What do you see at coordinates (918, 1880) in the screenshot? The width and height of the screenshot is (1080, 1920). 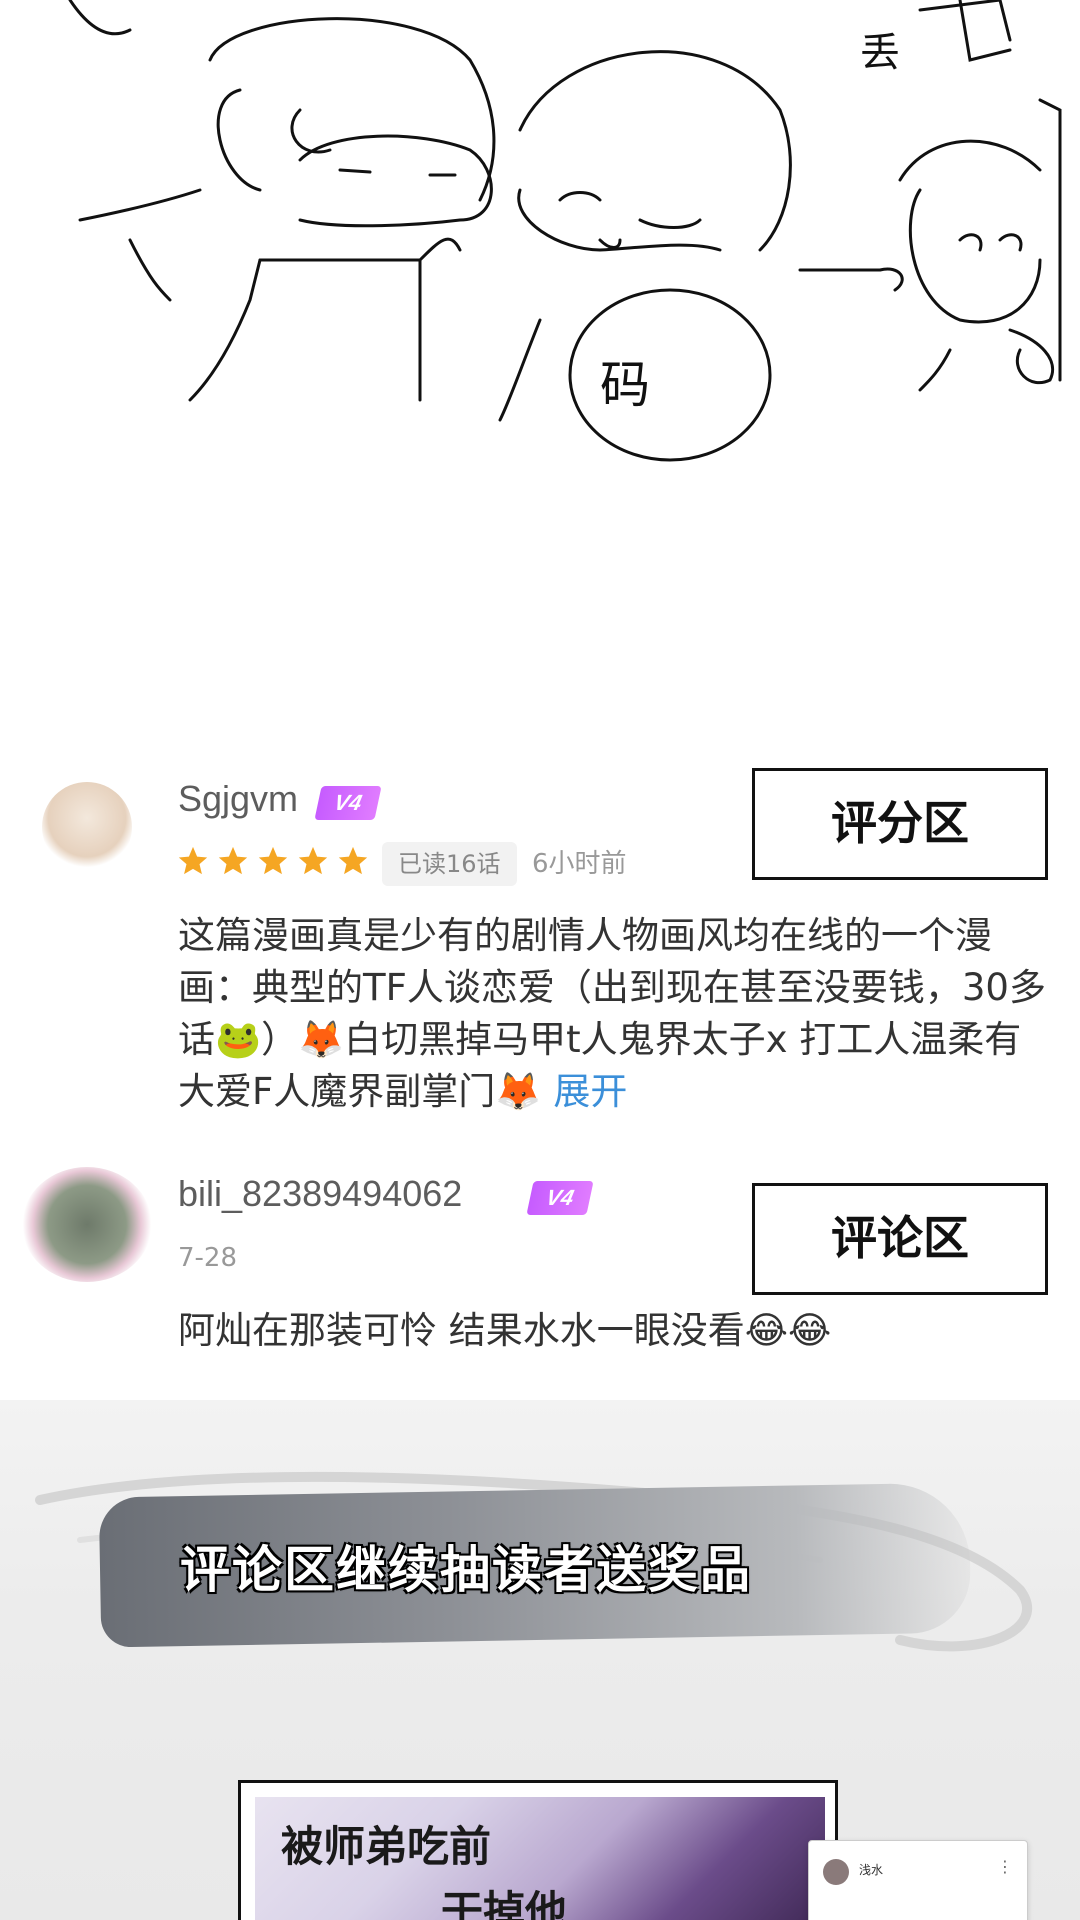 I see `mini-comment-card: 浅水 ⋮` at bounding box center [918, 1880].